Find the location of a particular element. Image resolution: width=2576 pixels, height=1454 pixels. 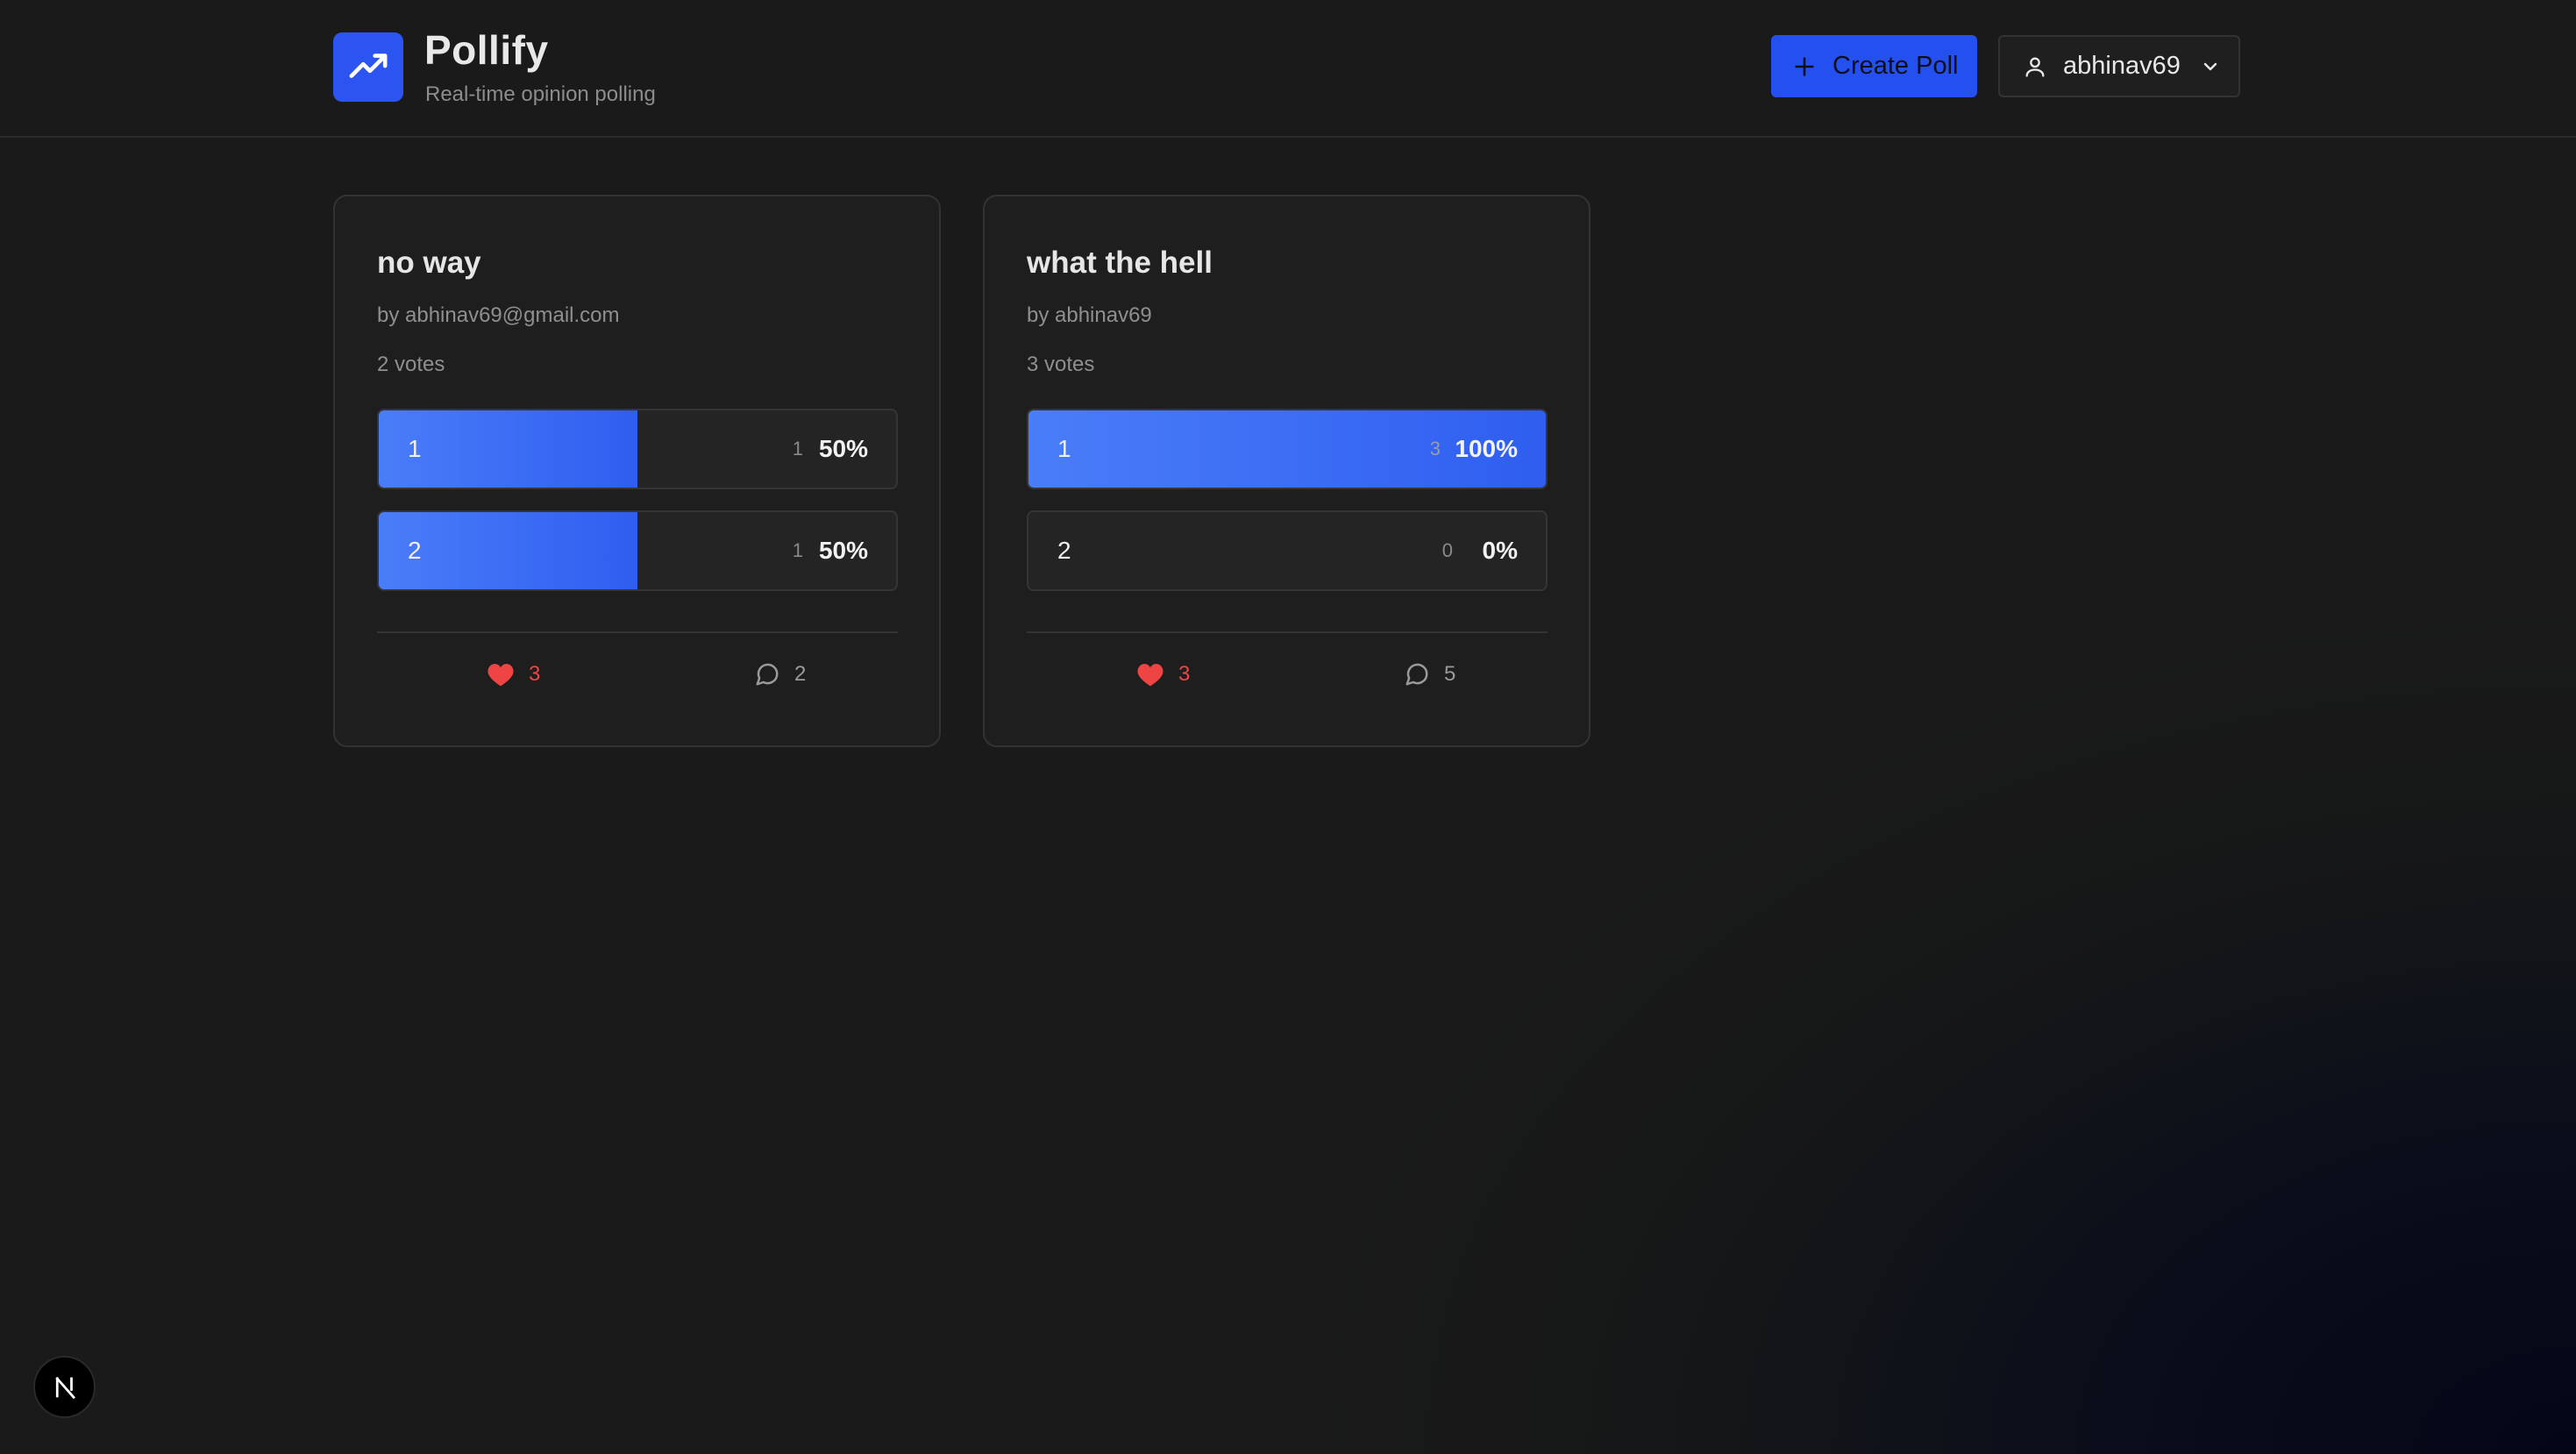

create-poll-label: Create Poll is located at coordinates (1895, 66).